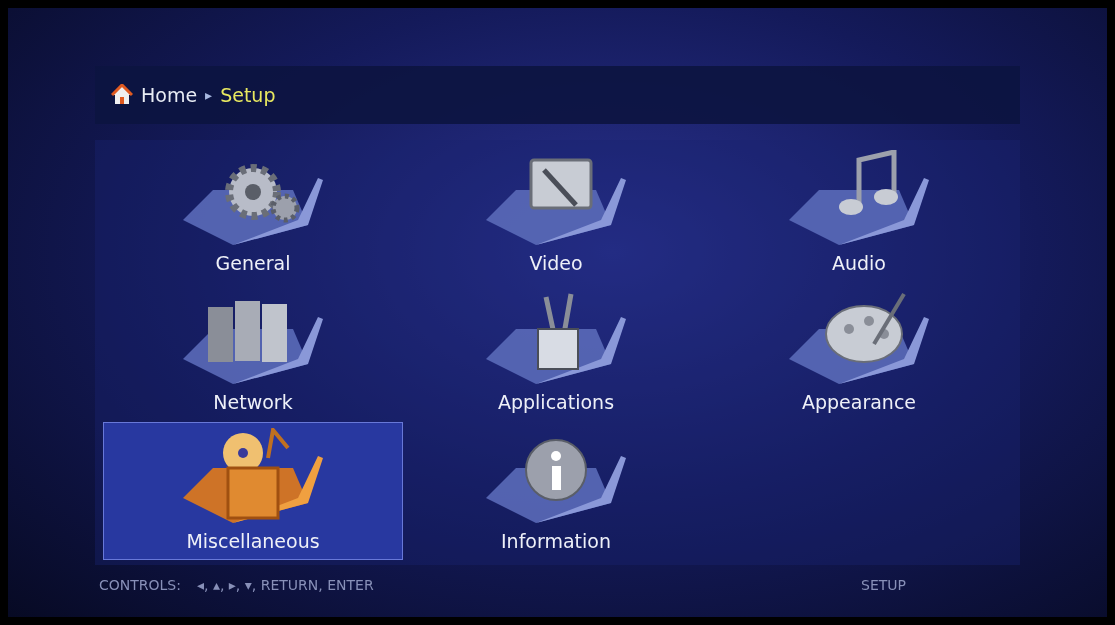  I want to click on section-label: SETUP, so click(883, 585).